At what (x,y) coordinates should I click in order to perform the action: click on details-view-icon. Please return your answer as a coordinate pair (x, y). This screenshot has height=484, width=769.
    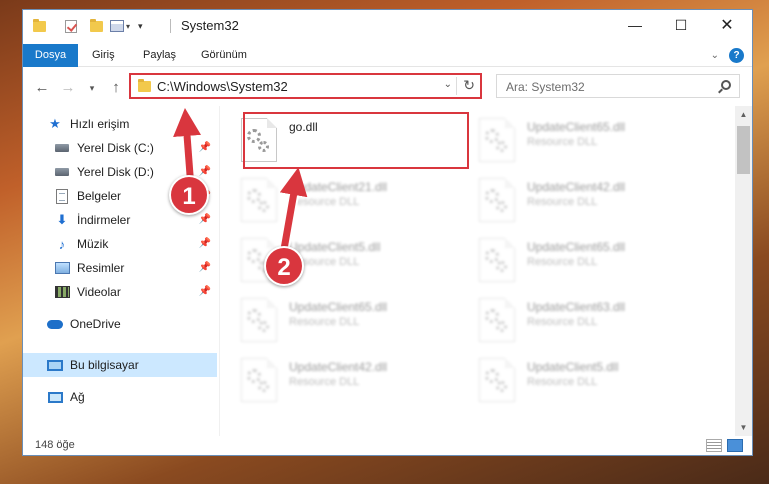
    Looking at the image, I should click on (714, 445).